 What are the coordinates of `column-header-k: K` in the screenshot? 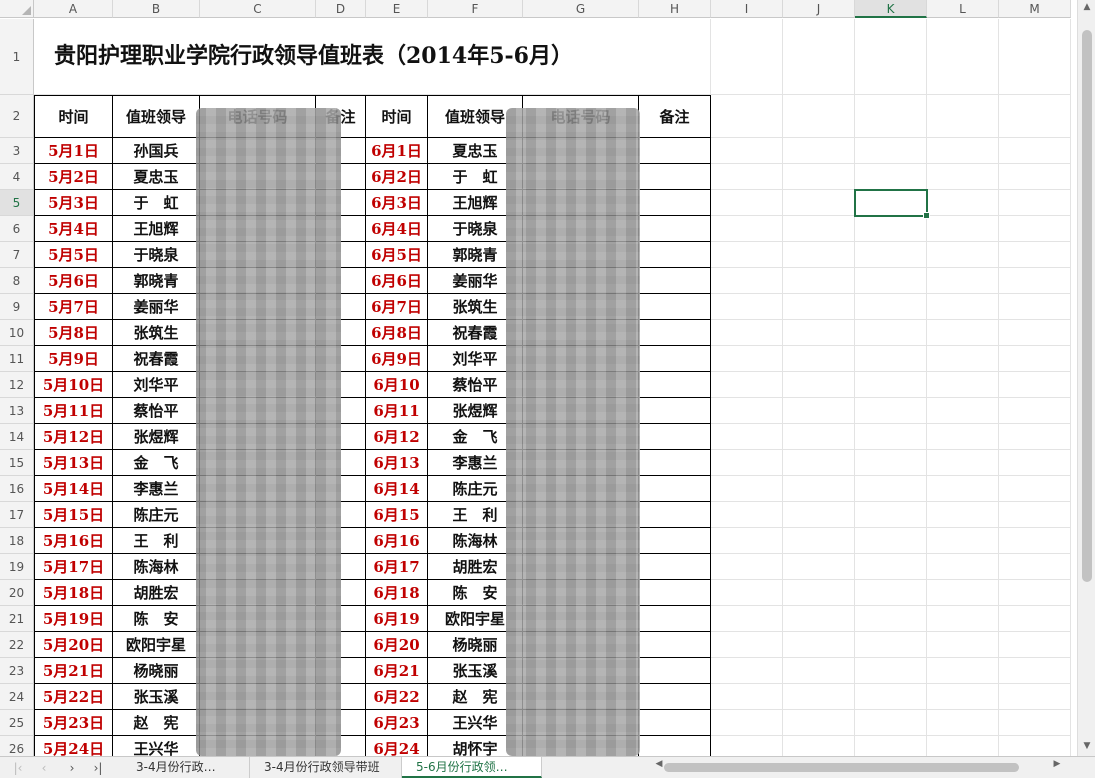 It's located at (891, 9).